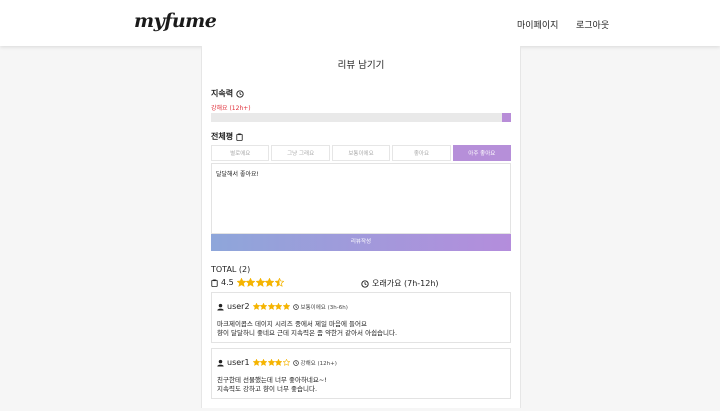 Image resolution: width=720 pixels, height=411 pixels. Describe the element at coordinates (240, 153) in the screenshot. I see `option-1: 별로에요` at that location.